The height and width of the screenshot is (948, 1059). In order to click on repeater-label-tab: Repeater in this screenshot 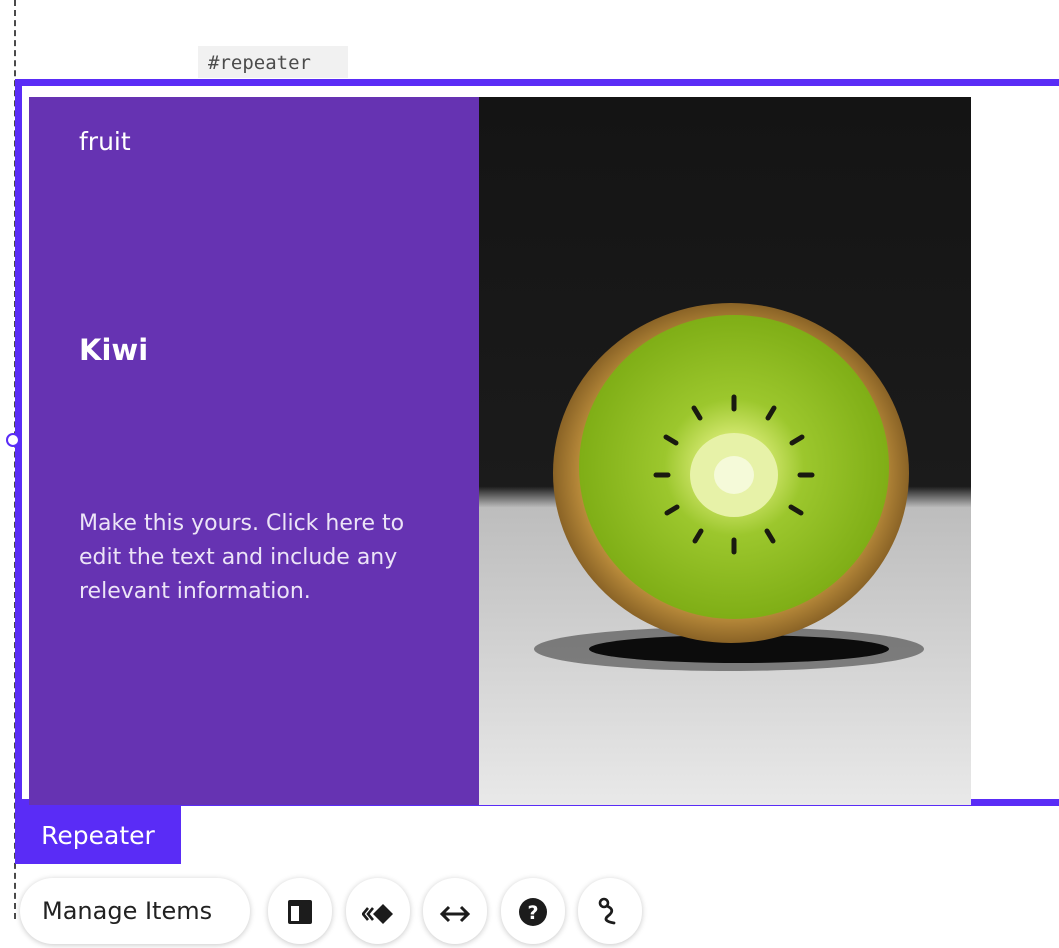, I will do `click(98, 835)`.